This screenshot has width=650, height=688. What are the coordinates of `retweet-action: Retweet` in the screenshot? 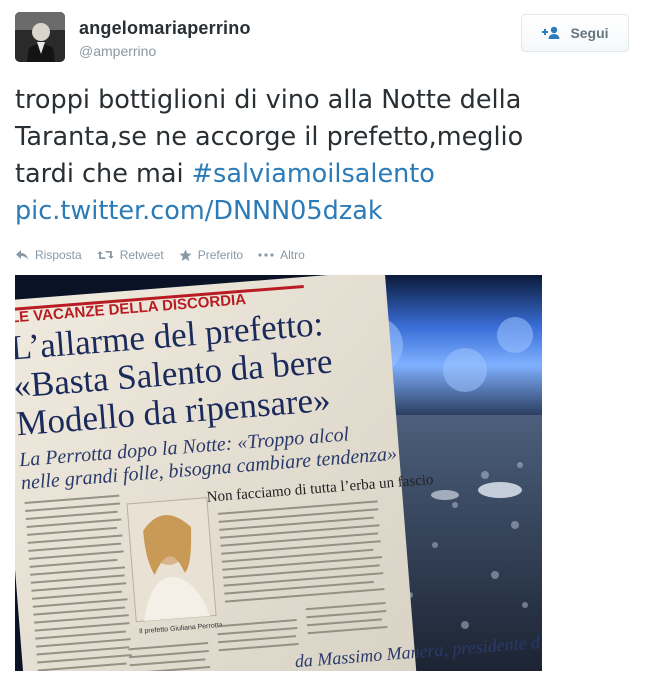 It's located at (130, 255).